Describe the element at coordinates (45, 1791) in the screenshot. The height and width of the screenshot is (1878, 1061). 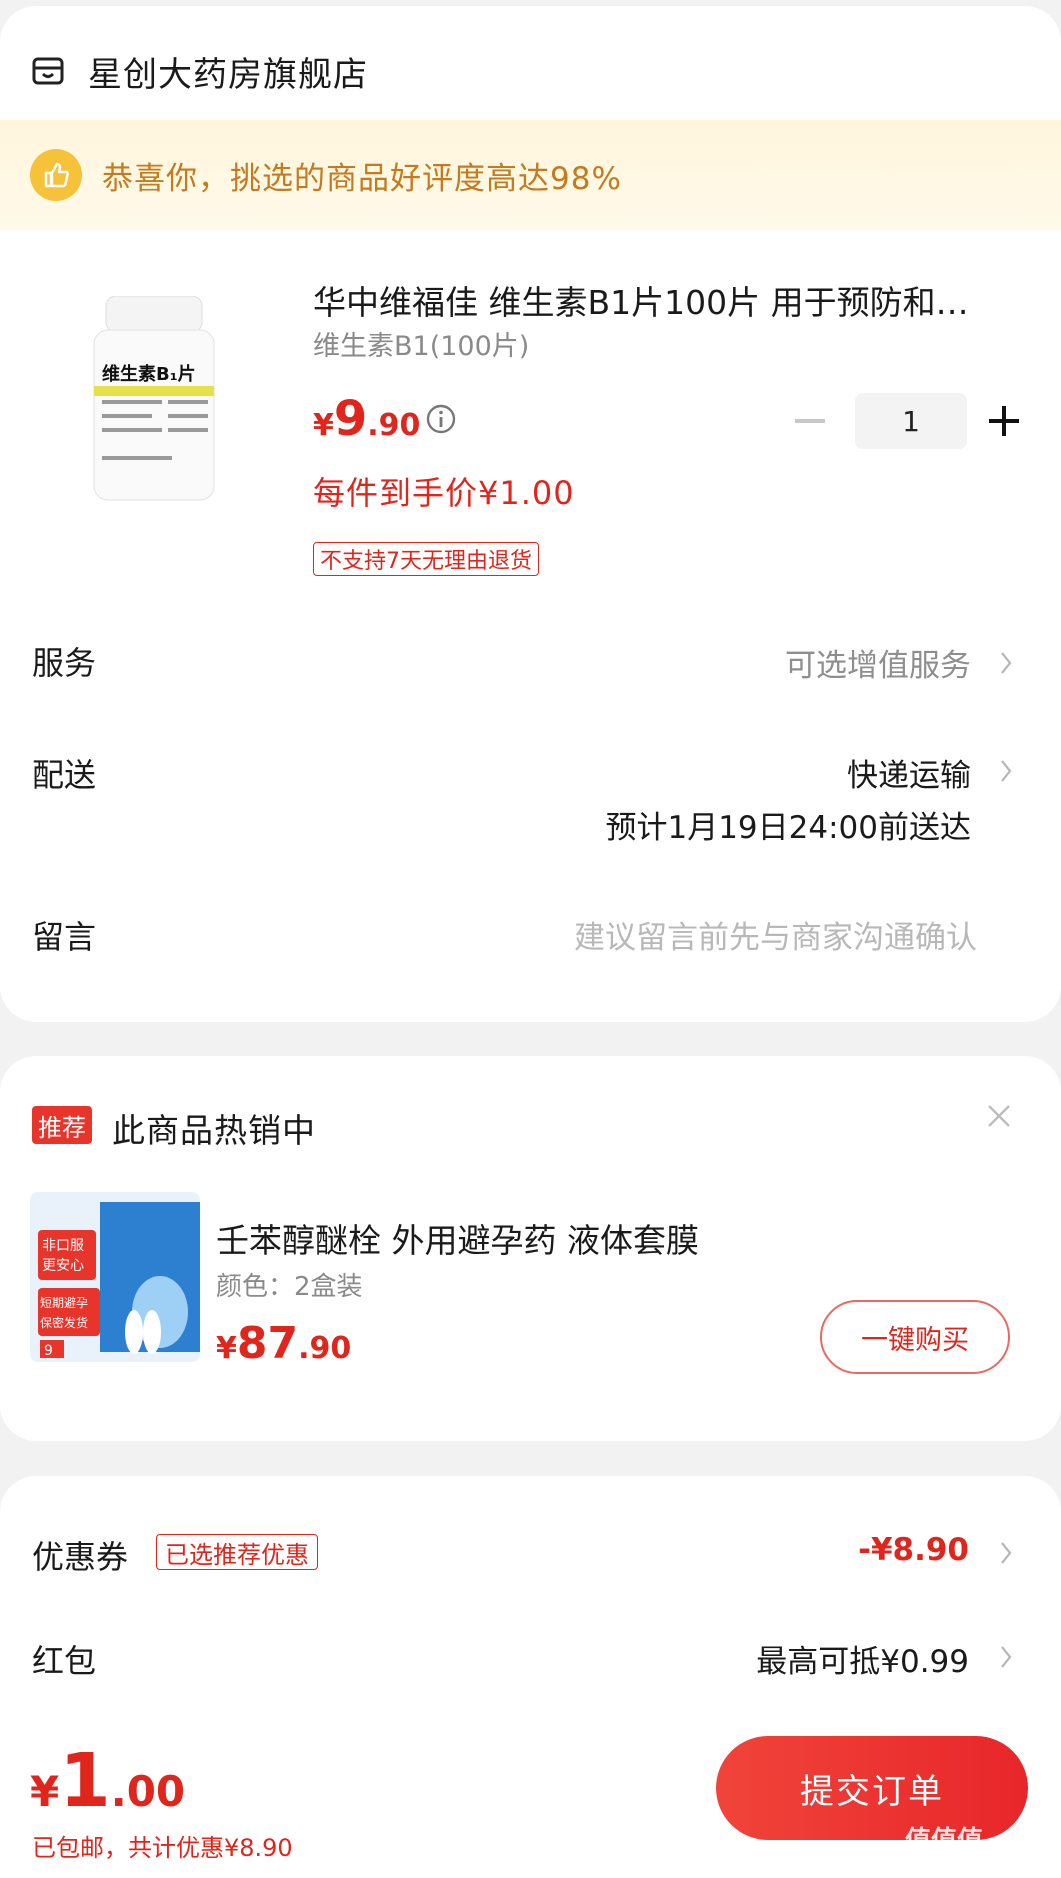
I see `total-currency: ¥` at that location.